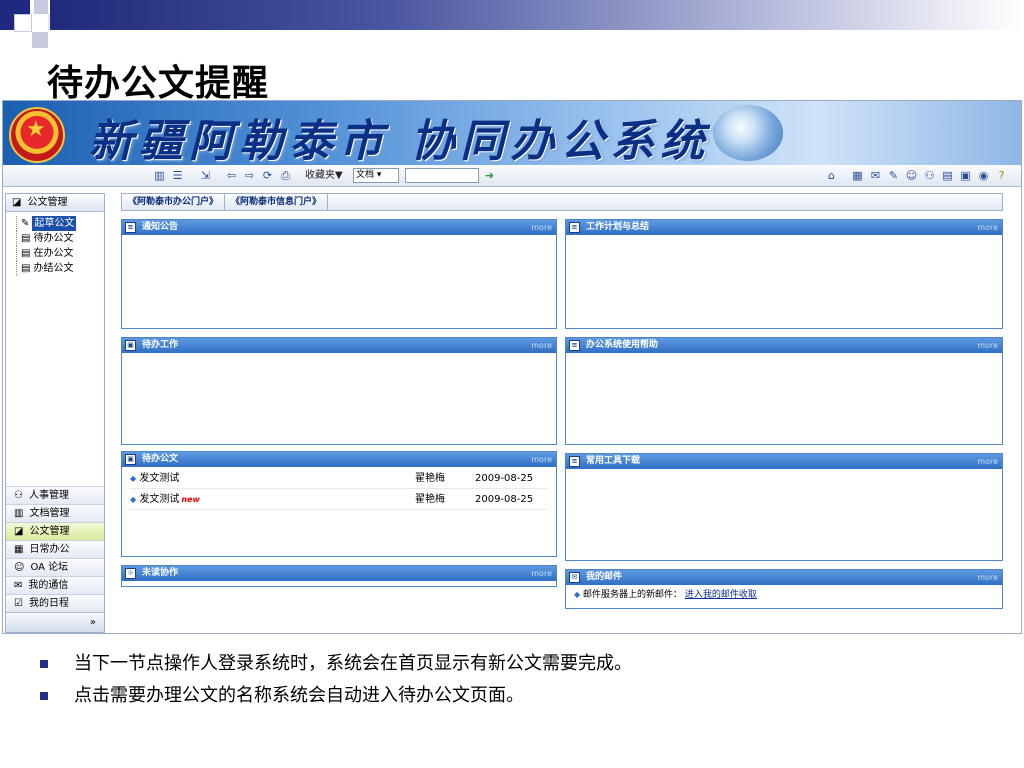 The image size is (1024, 768). What do you see at coordinates (160, 573) in the screenshot?
I see `panel-unread-title: 未读协作` at bounding box center [160, 573].